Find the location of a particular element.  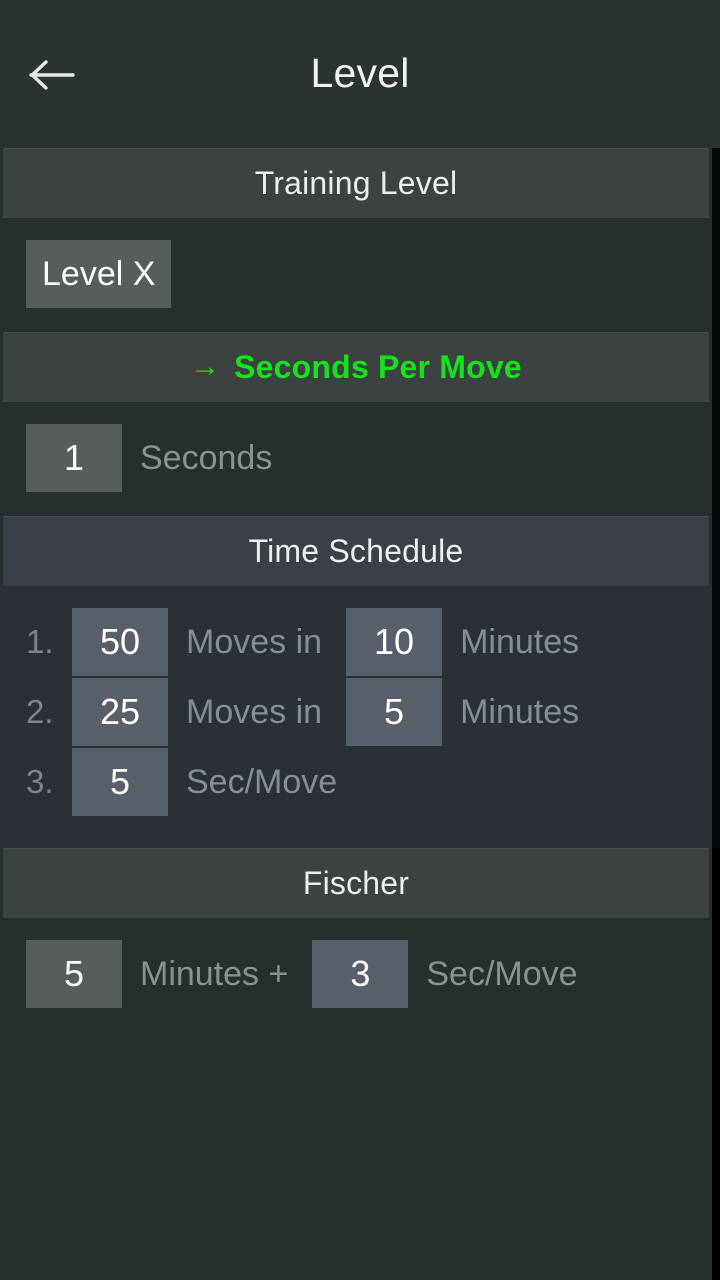

section-body-seconds-per-move: 1 Seconds is located at coordinates (356, 459).